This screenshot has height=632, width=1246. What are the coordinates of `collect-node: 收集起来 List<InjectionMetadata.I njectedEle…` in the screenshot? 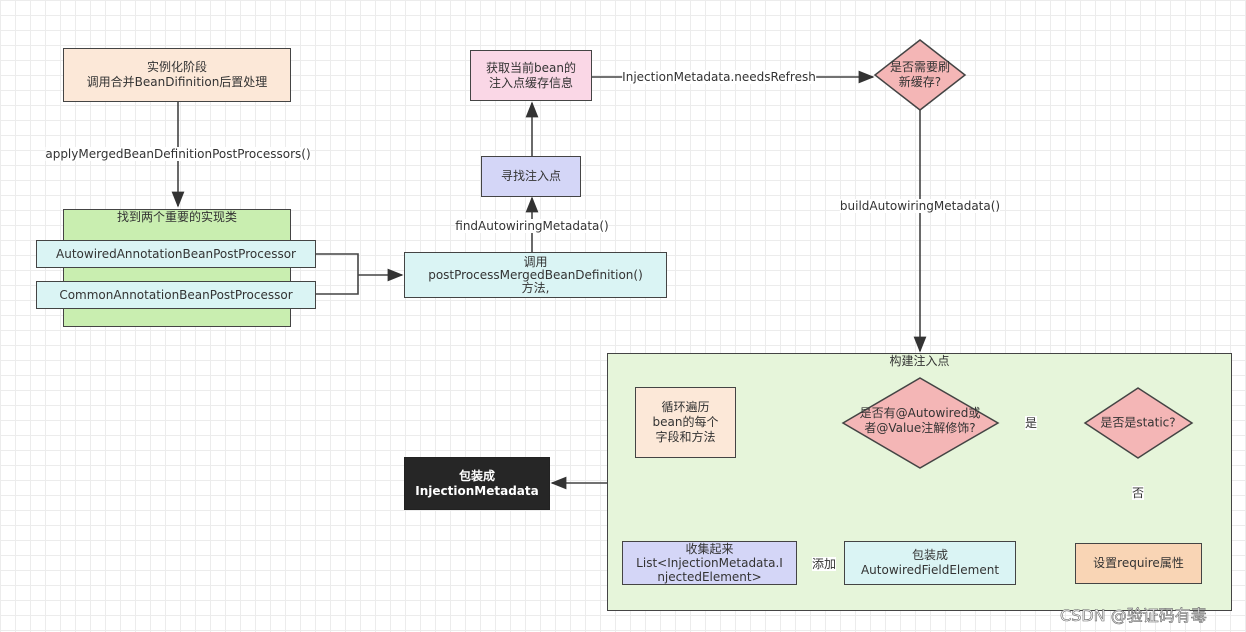 It's located at (709, 563).